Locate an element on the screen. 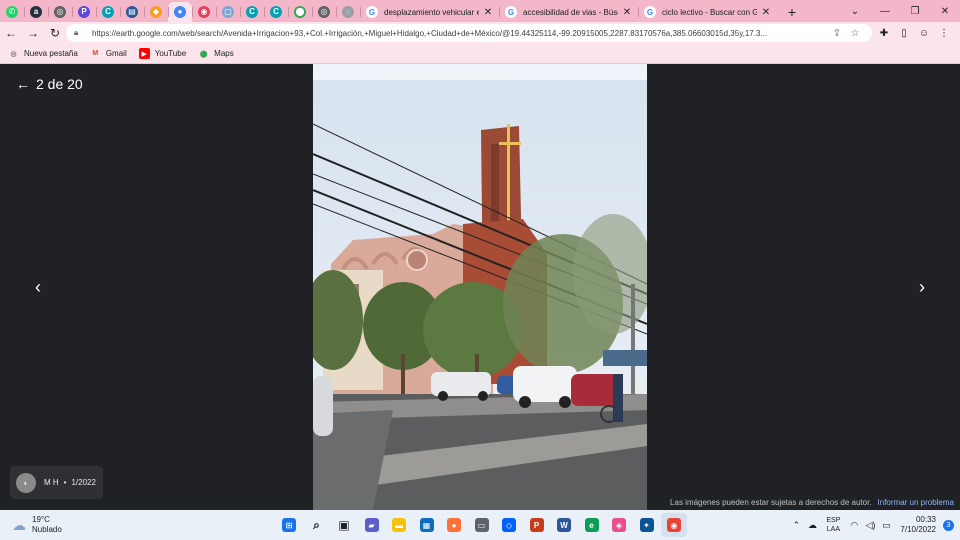  pinned-tab: ◆ is located at coordinates (156, 12).